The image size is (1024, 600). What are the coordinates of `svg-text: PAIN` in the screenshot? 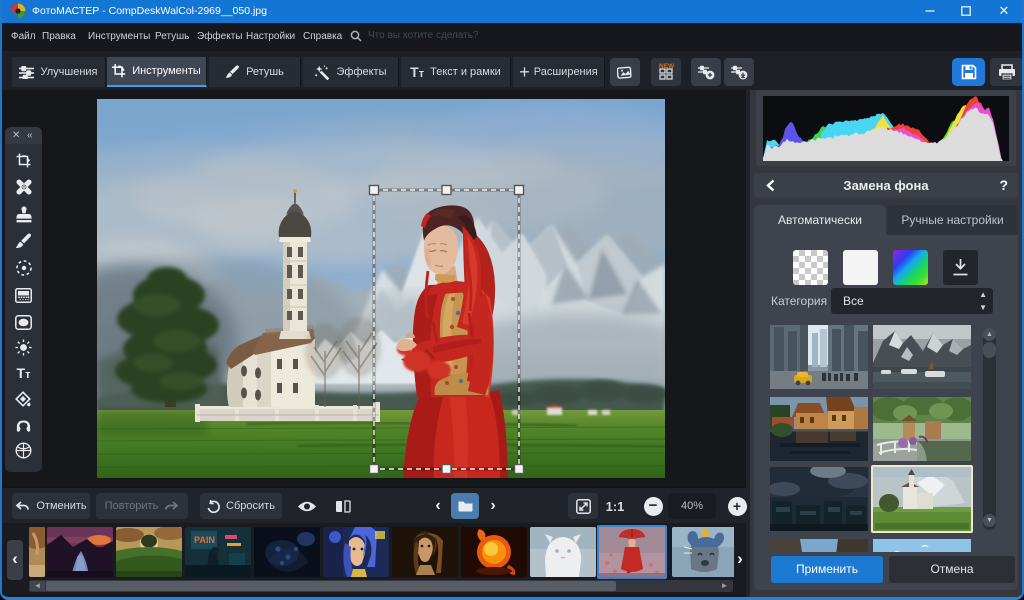 It's located at (204, 540).